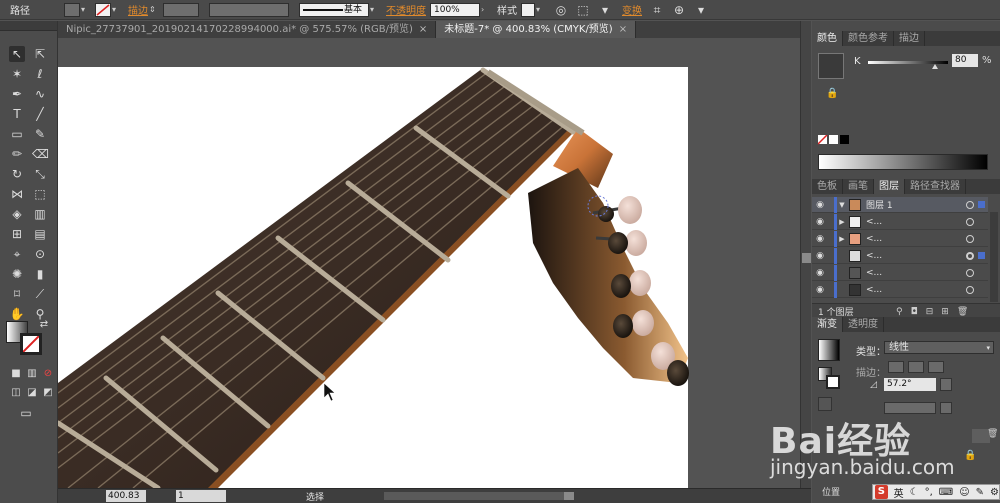  Describe the element at coordinates (930, 312) in the screenshot. I see `new-sublayer-icon: ⊟` at that location.